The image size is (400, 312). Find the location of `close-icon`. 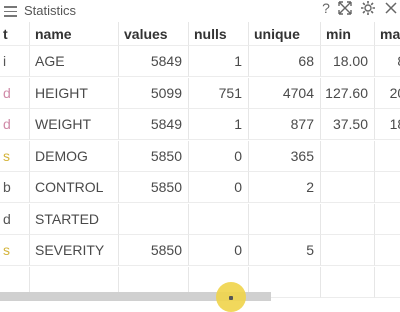

close-icon is located at coordinates (391, 8).